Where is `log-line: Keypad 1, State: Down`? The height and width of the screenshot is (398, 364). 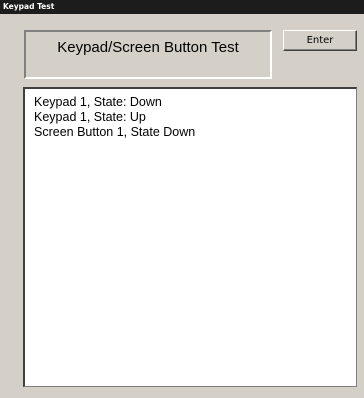
log-line: Keypad 1, State: Down is located at coordinates (98, 102).